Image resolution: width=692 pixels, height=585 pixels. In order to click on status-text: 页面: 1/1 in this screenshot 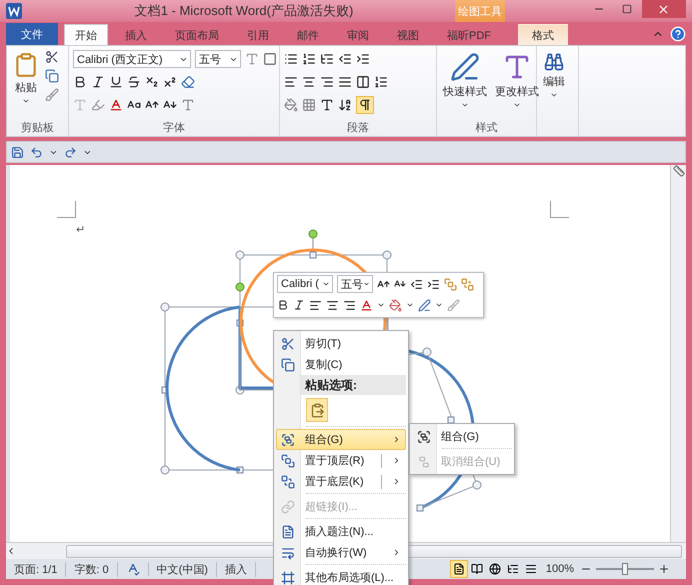, I will do `click(36, 569)`.